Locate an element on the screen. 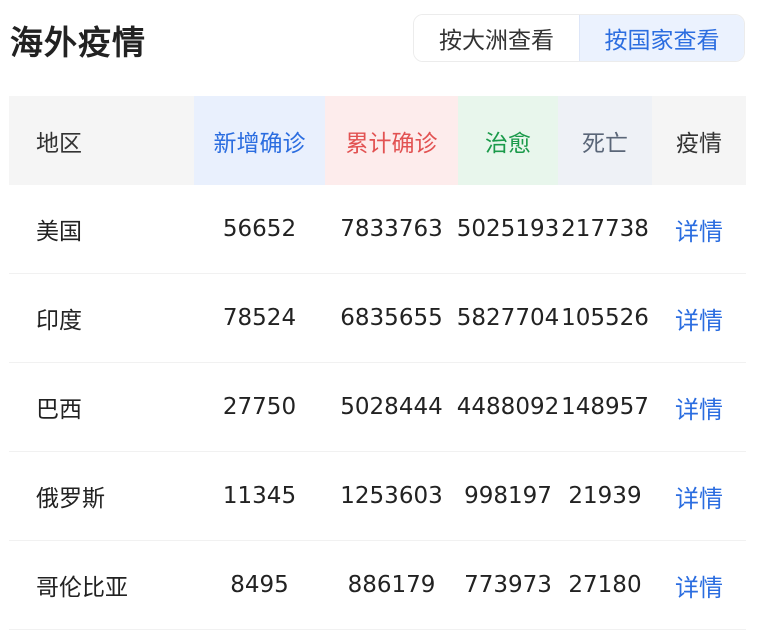  column-header-new-confirmed: 新增确诊 is located at coordinates (259, 140).